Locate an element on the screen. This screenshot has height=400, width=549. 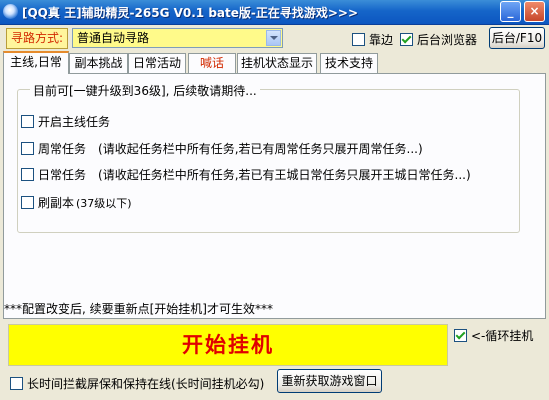
background-button: 后台/F10 is located at coordinates (517, 38).